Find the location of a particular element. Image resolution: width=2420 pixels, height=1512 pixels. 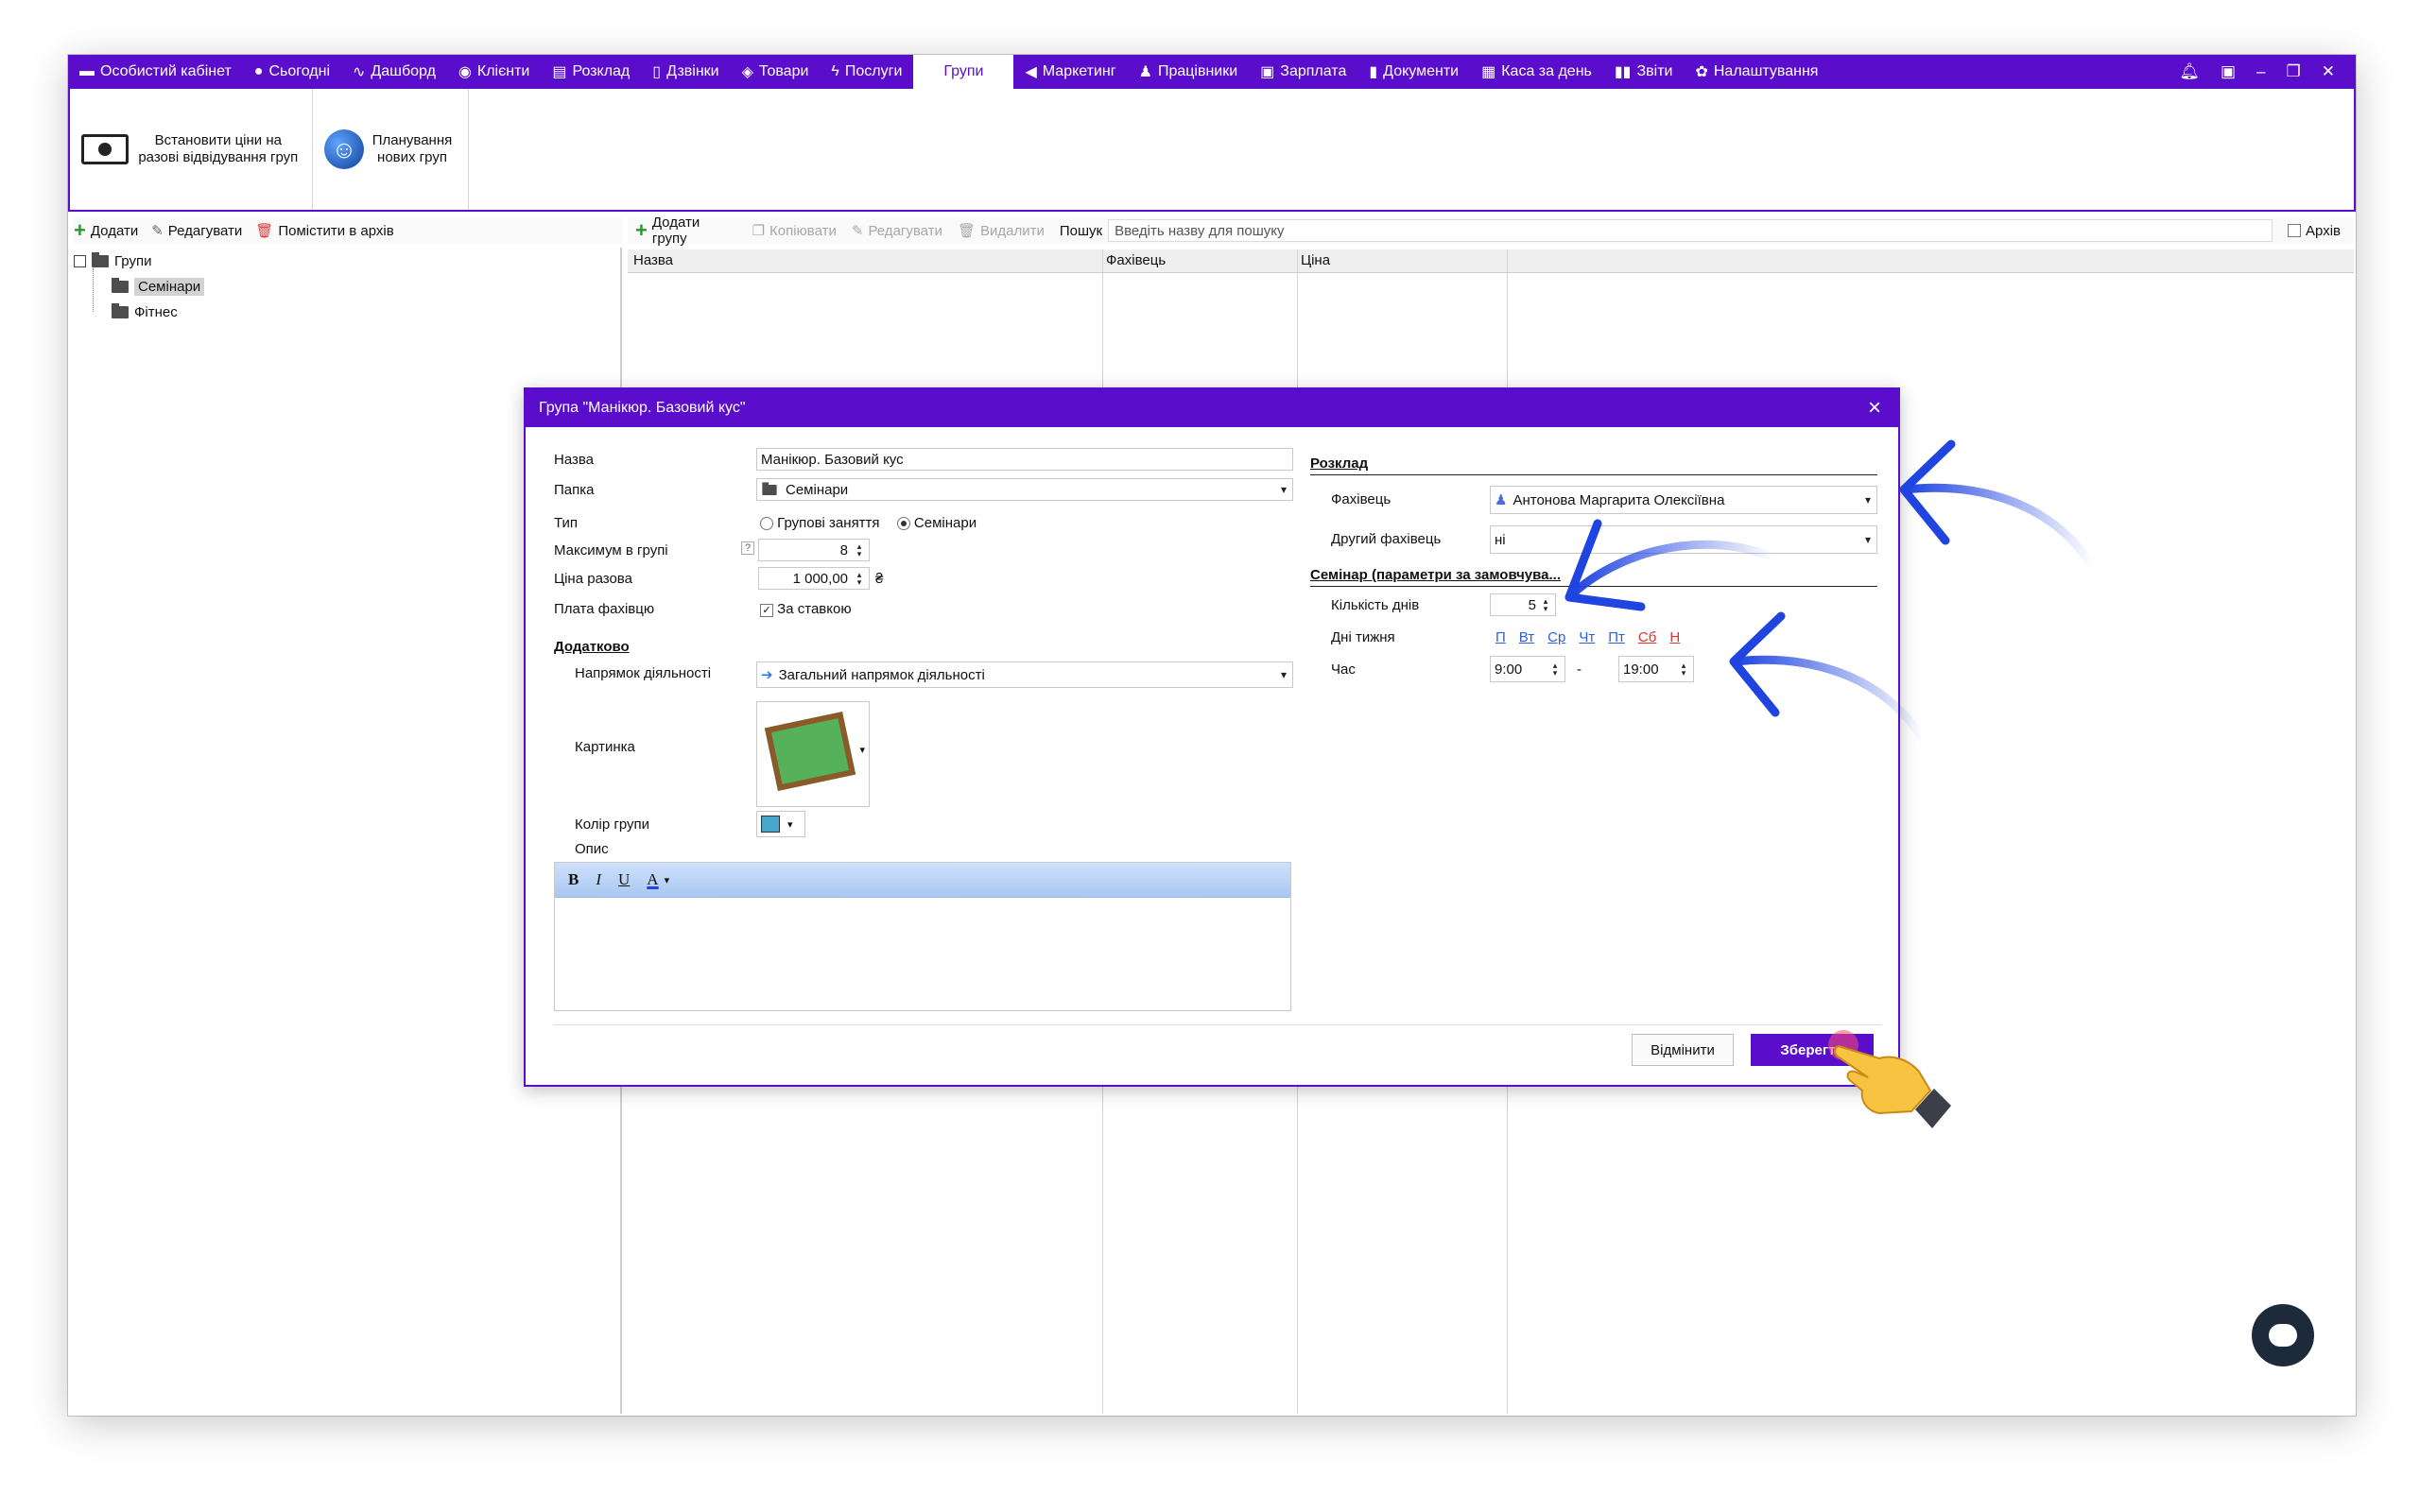

cancel-button: Відмінити is located at coordinates (1683, 1050).